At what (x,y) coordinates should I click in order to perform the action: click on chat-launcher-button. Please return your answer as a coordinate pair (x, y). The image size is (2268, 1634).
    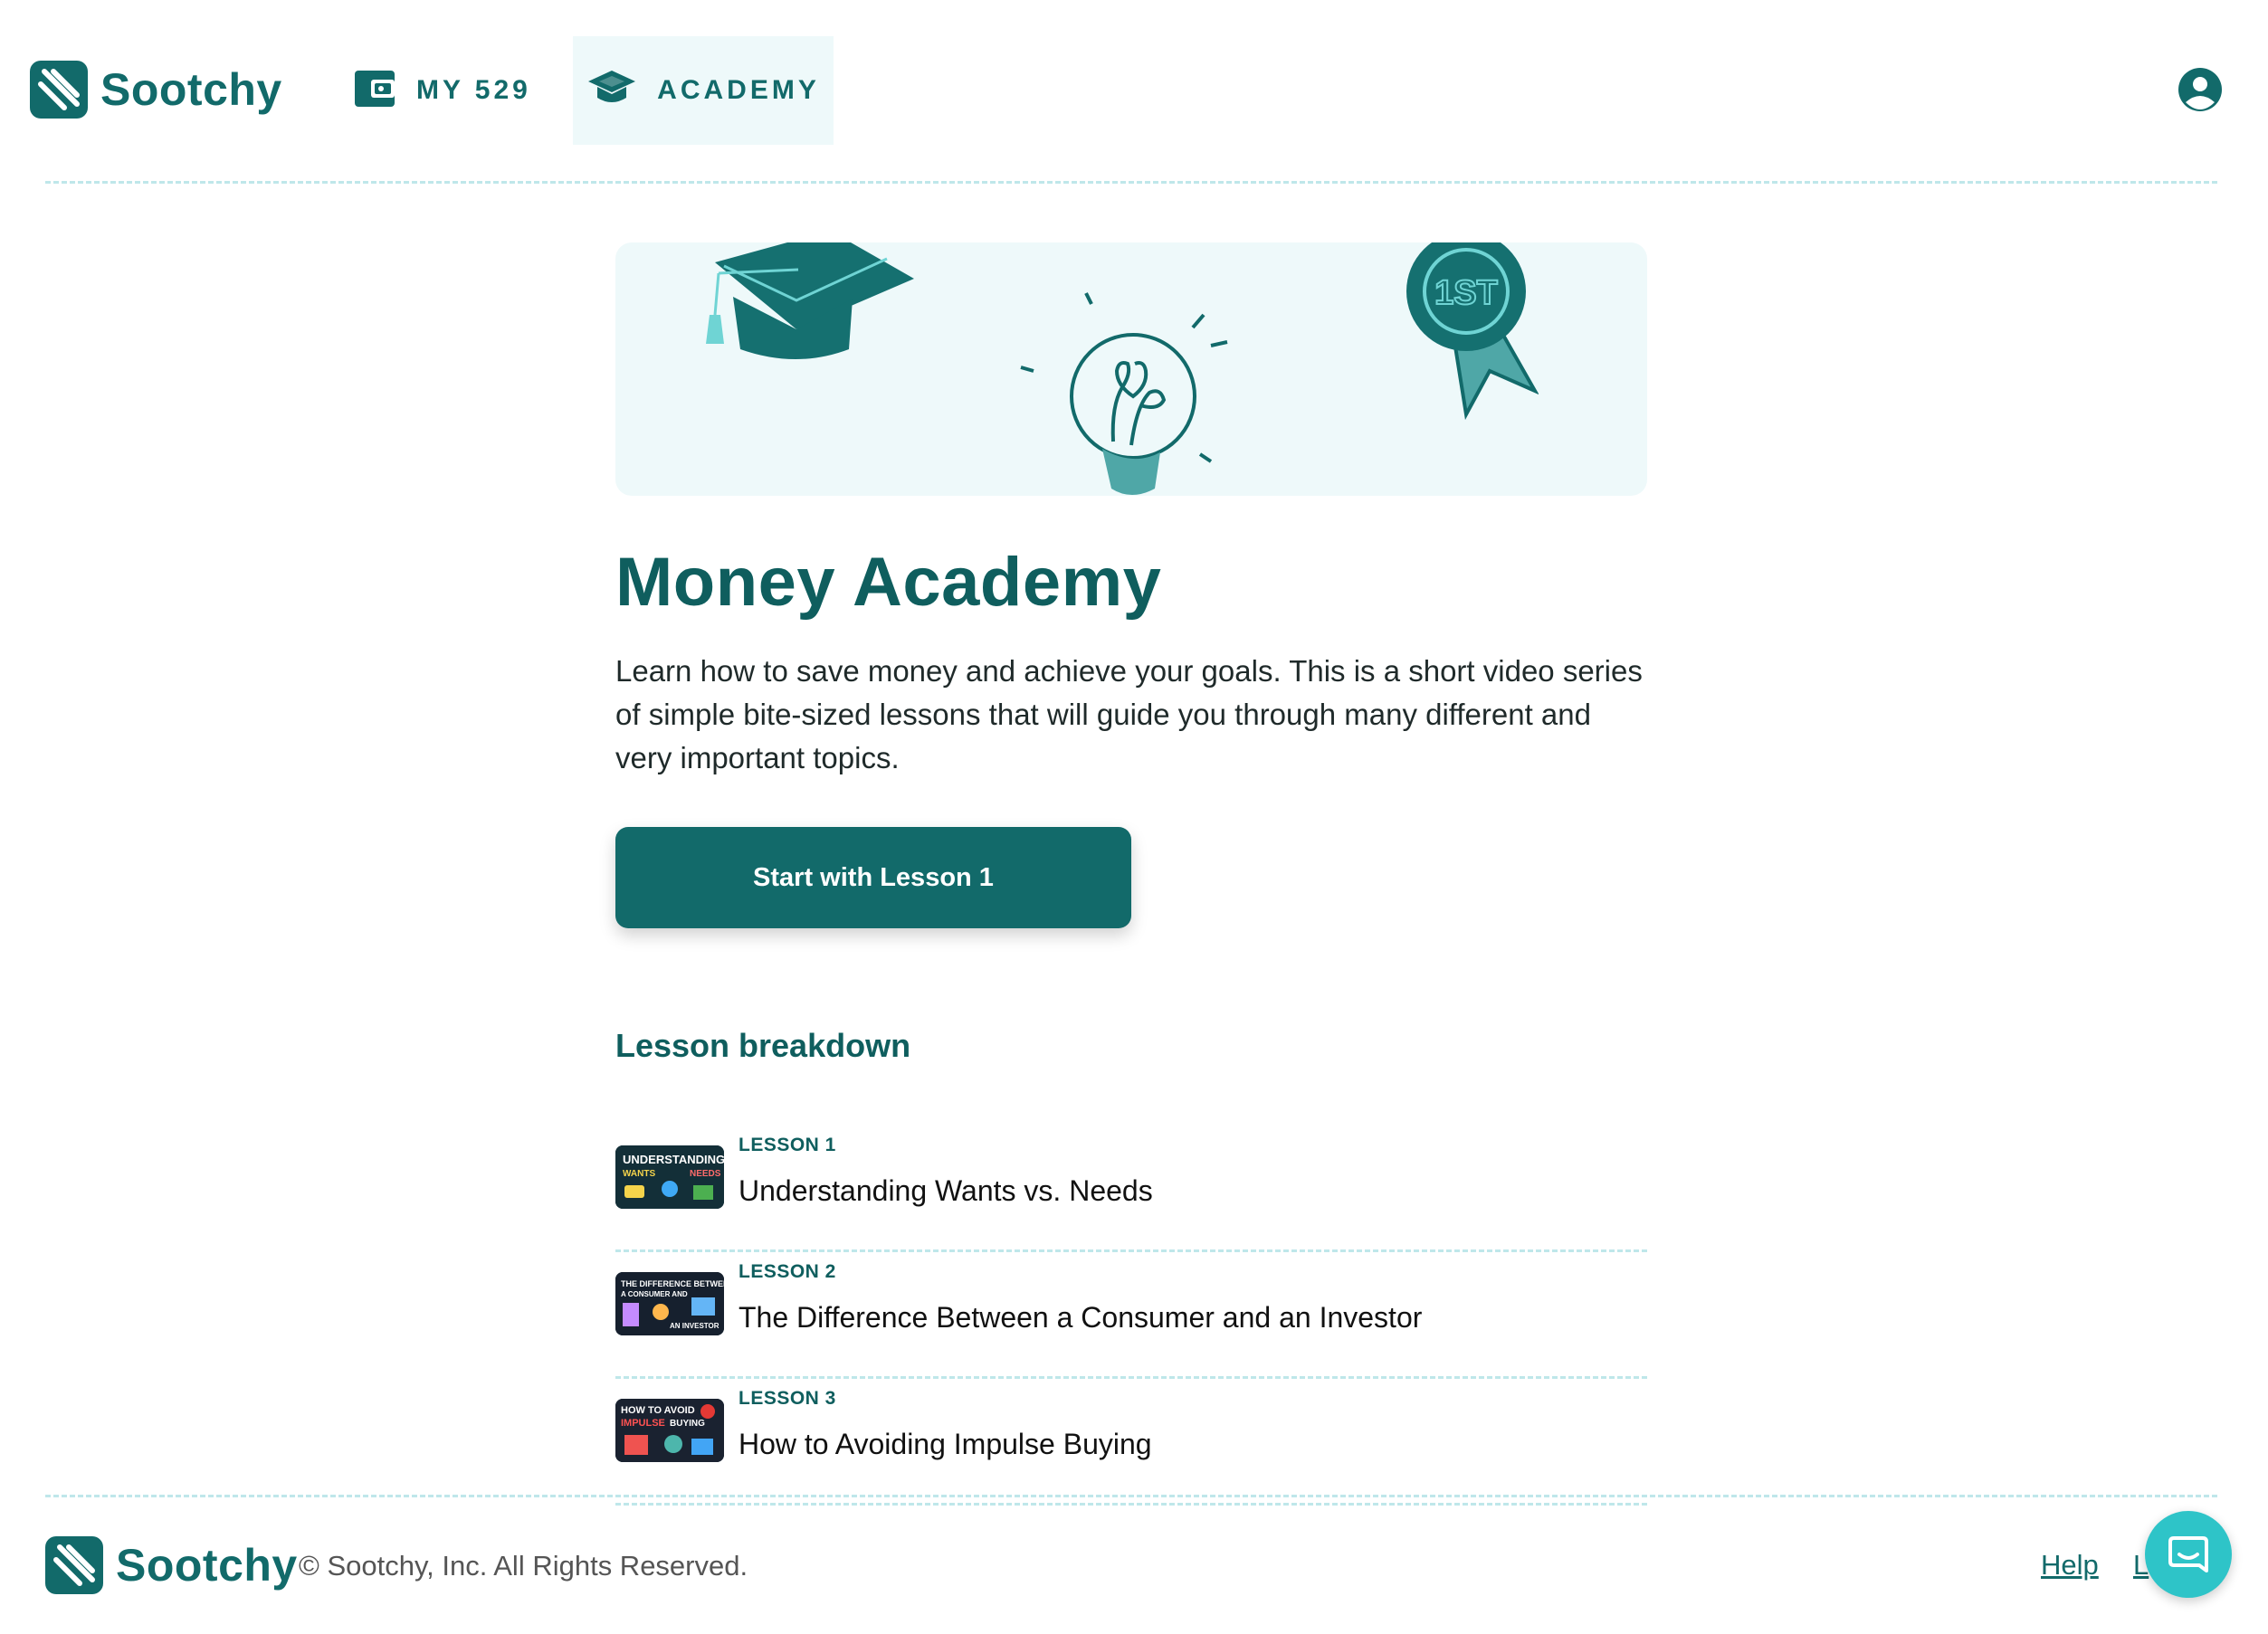
    Looking at the image, I should click on (2188, 1555).